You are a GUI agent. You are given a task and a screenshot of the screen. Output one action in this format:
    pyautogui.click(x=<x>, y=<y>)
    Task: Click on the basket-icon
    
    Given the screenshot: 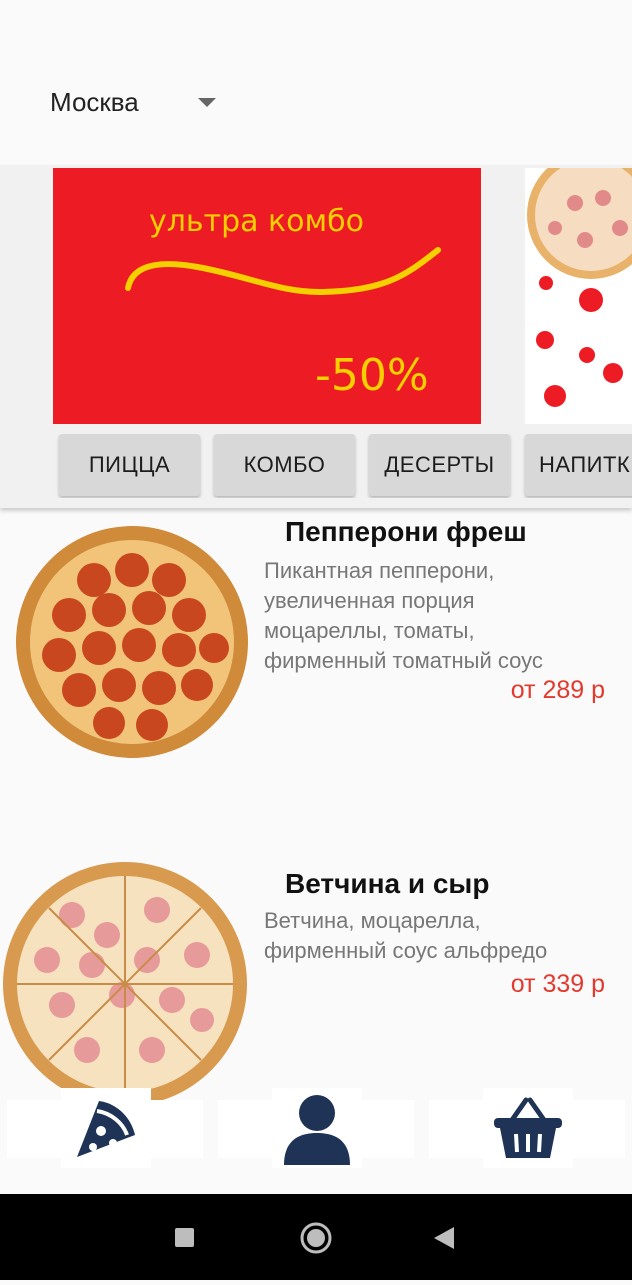 What is the action you would take?
    pyautogui.click(x=528, y=1128)
    